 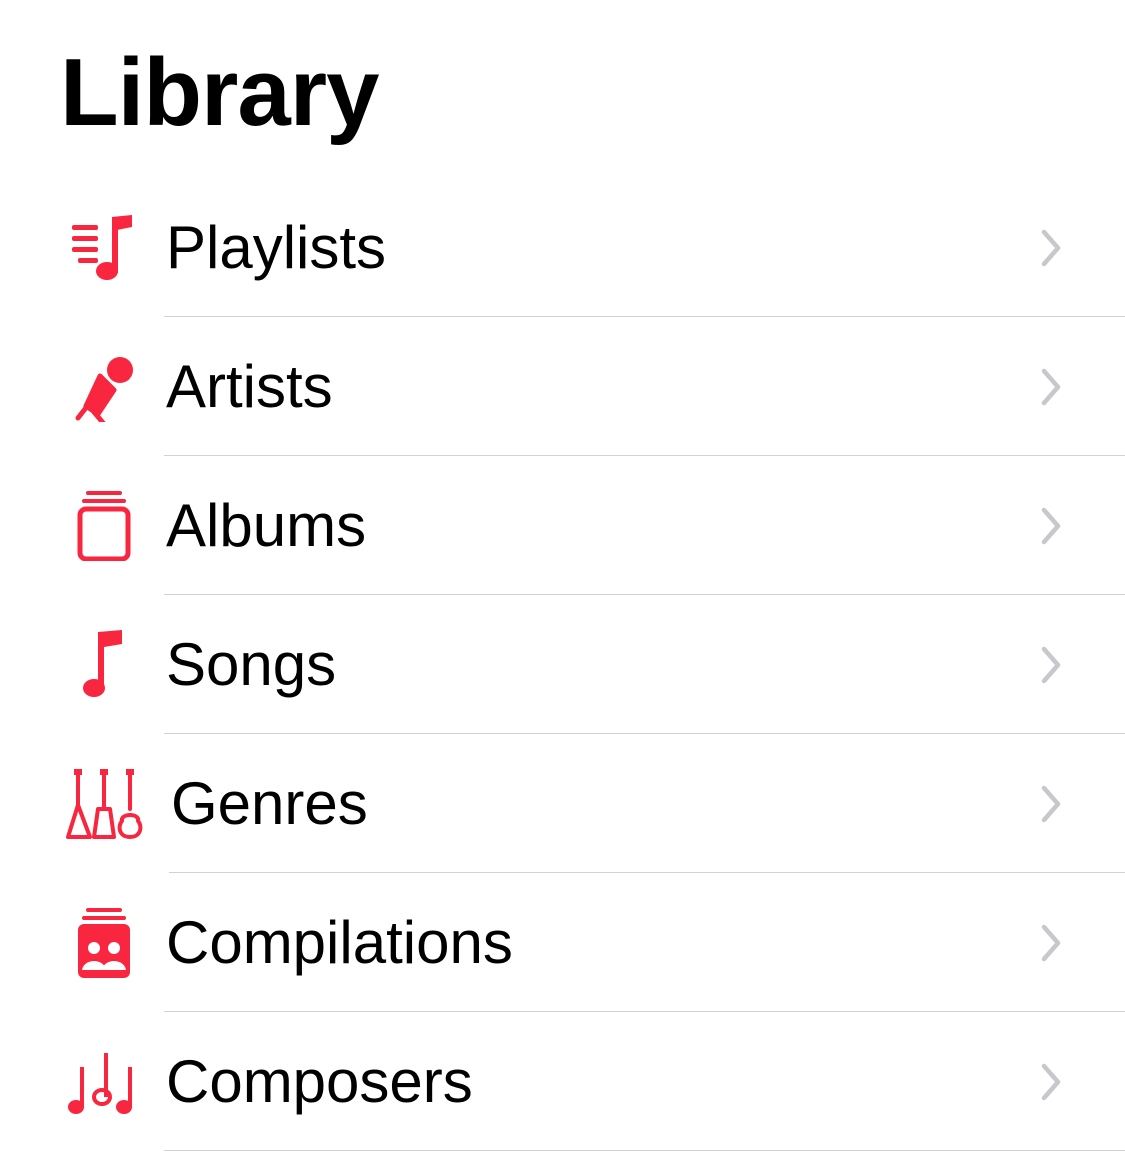 What do you see at coordinates (104, 1082) in the screenshot?
I see `music-notes-icon` at bounding box center [104, 1082].